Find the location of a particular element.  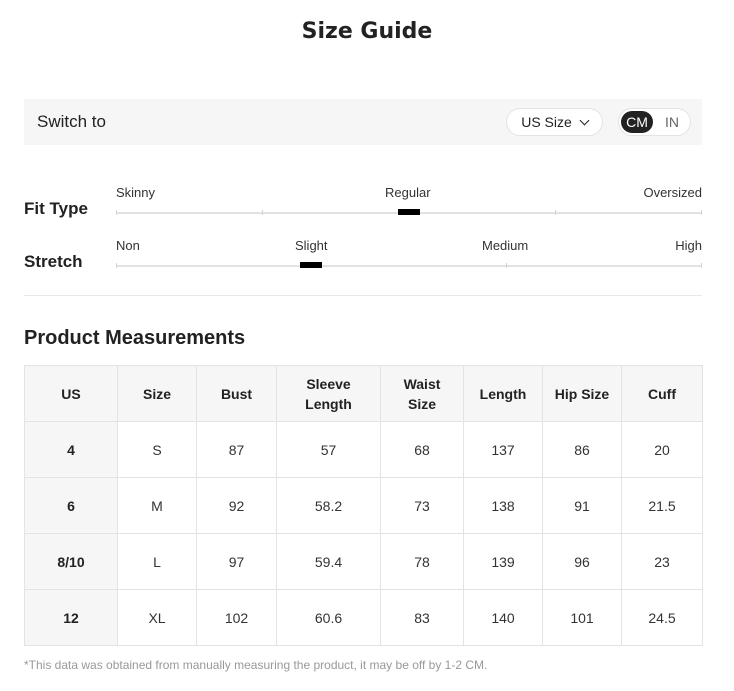

cell-bust: 92 is located at coordinates (236, 505).